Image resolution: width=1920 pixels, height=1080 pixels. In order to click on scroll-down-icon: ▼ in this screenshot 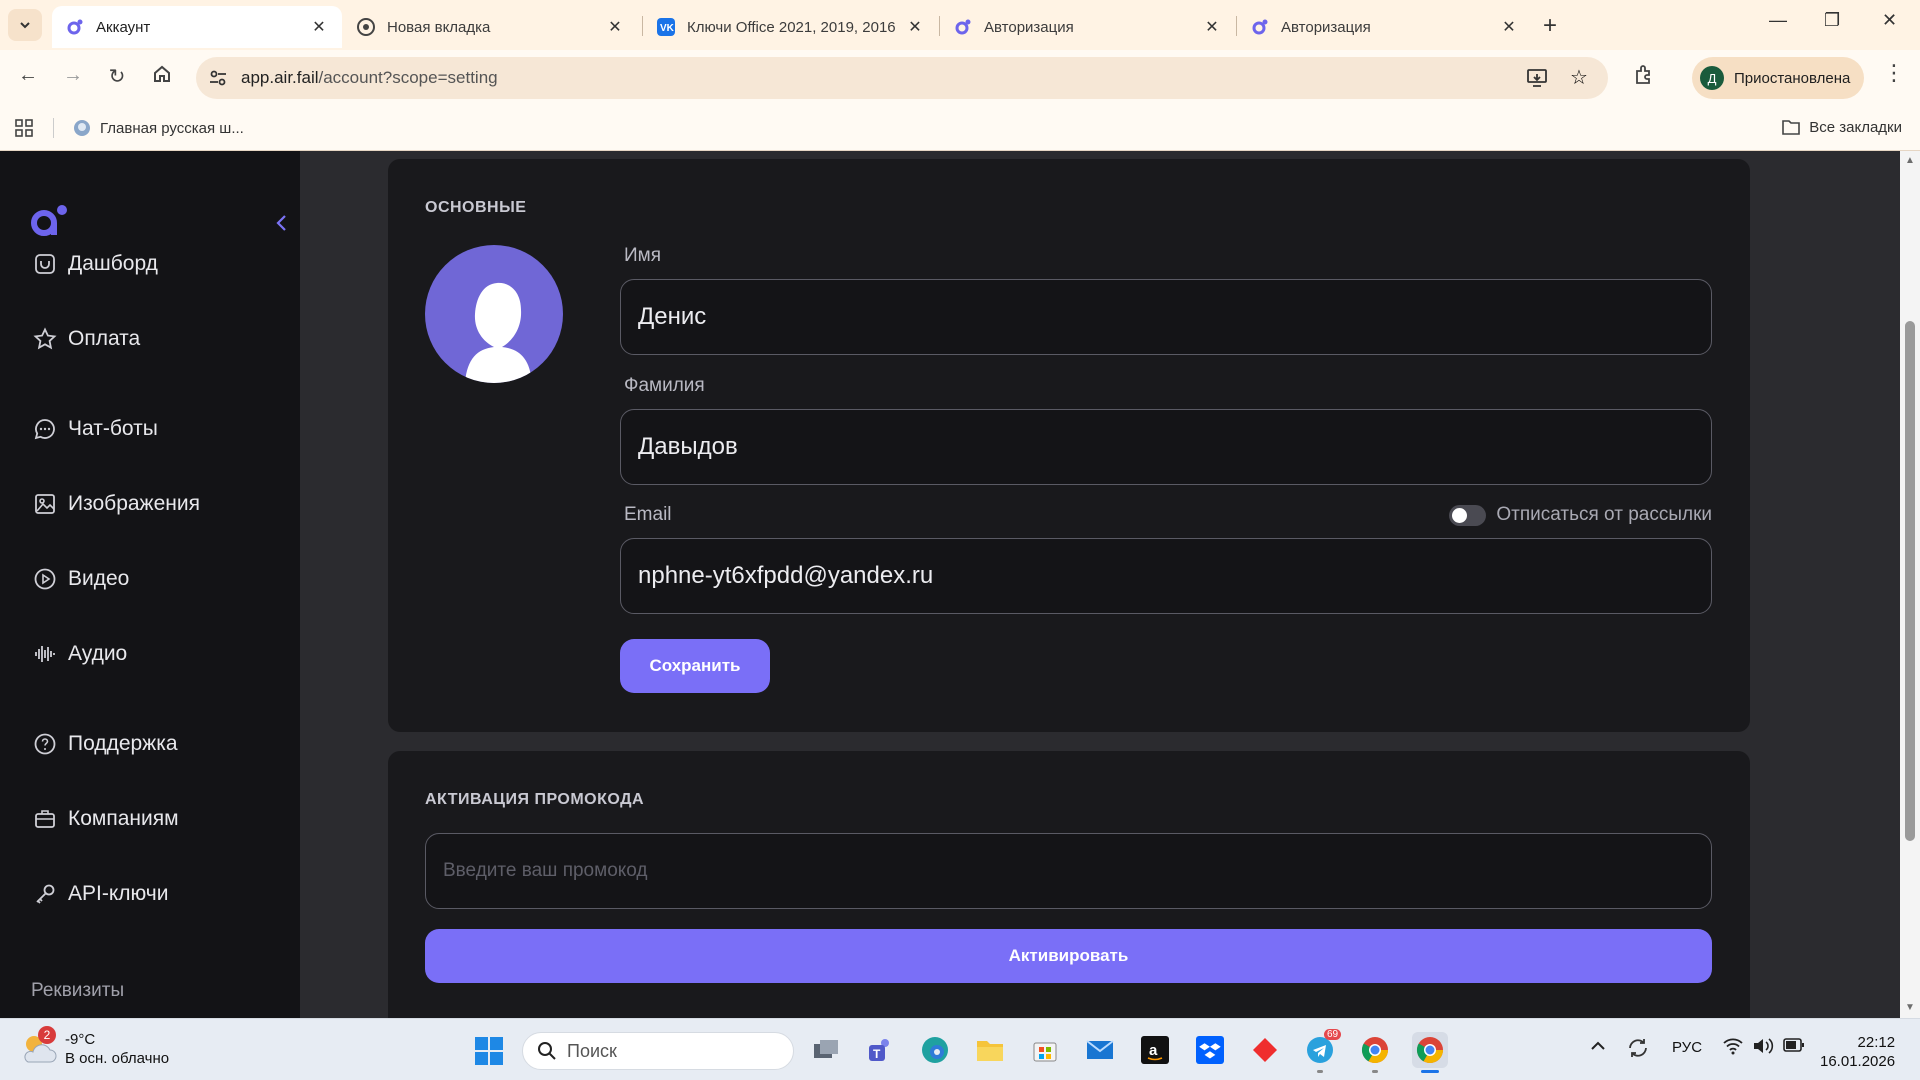, I will do `click(1910, 1007)`.